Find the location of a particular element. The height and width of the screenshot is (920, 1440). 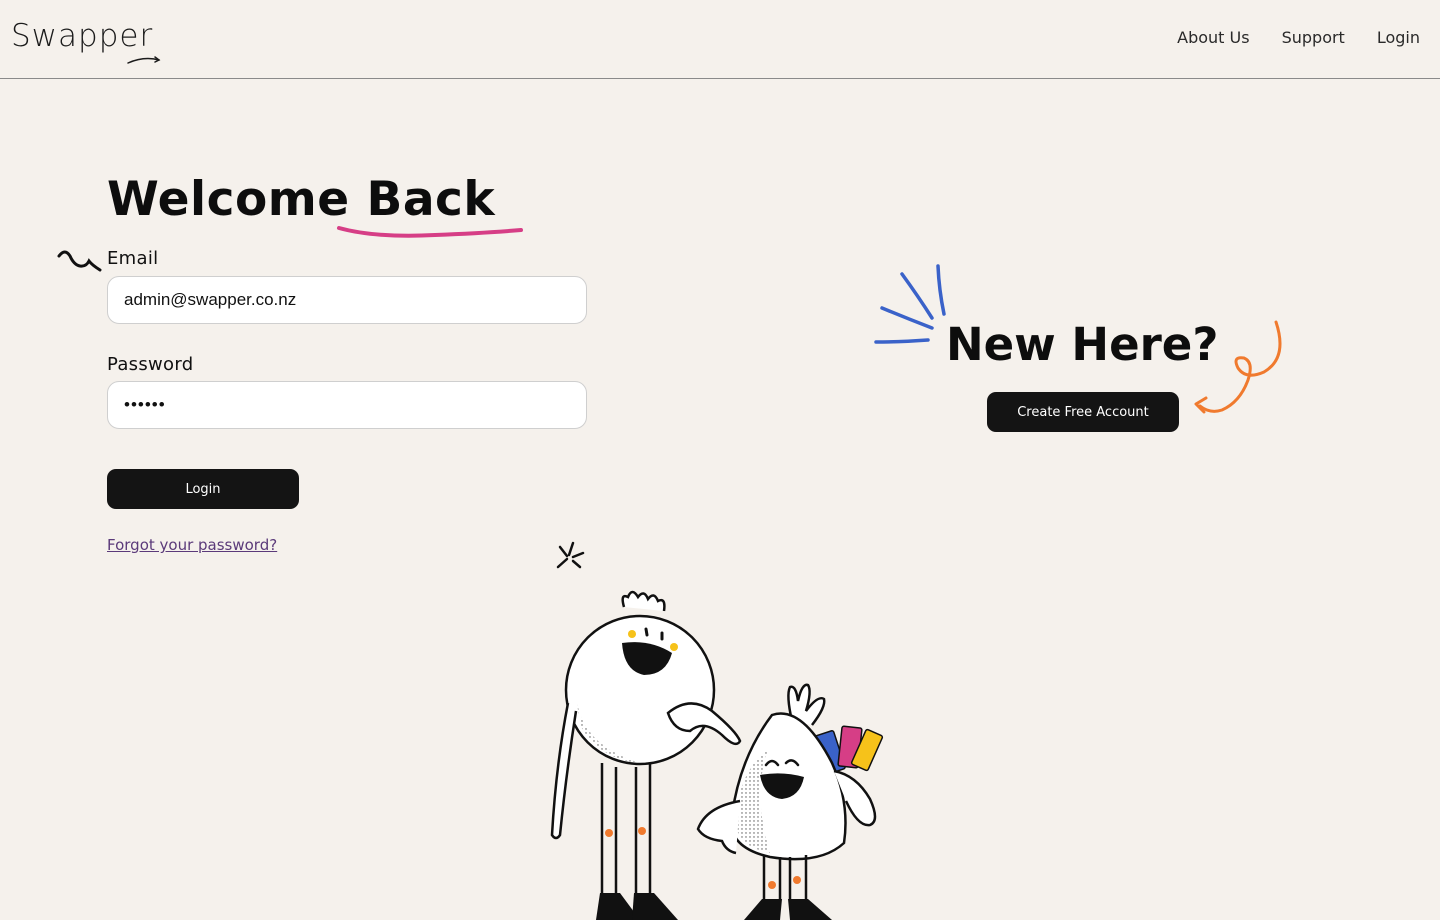

nav-support: Support is located at coordinates (1313, 37).